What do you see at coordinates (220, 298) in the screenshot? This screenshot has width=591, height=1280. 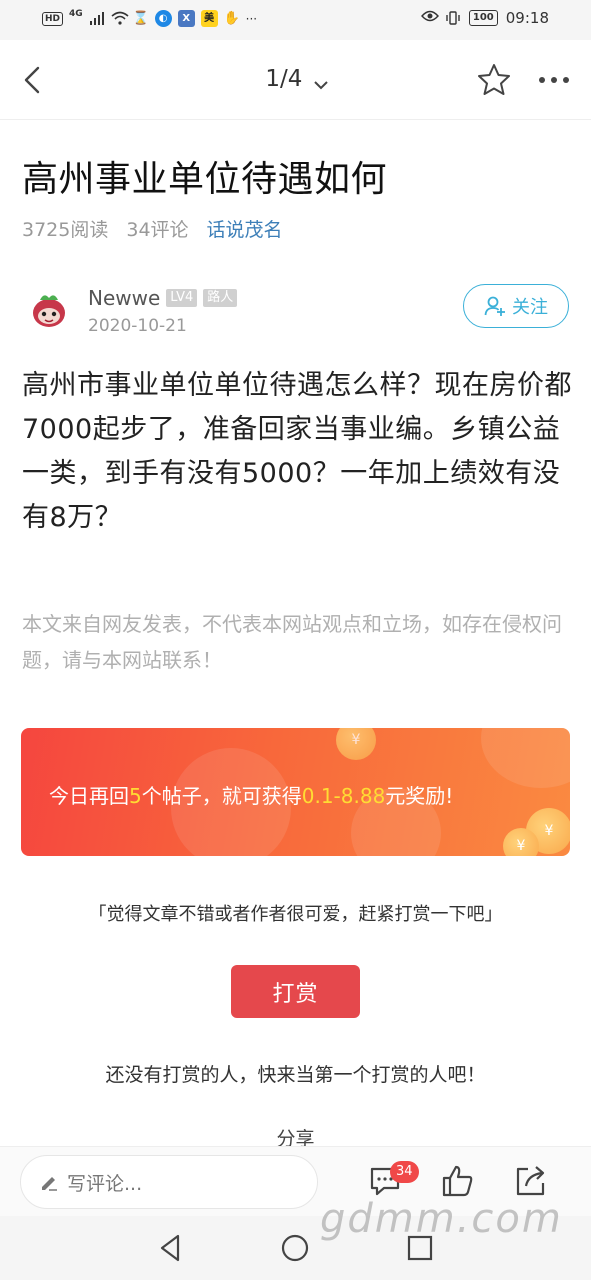 I see `role-badge: 路人` at bounding box center [220, 298].